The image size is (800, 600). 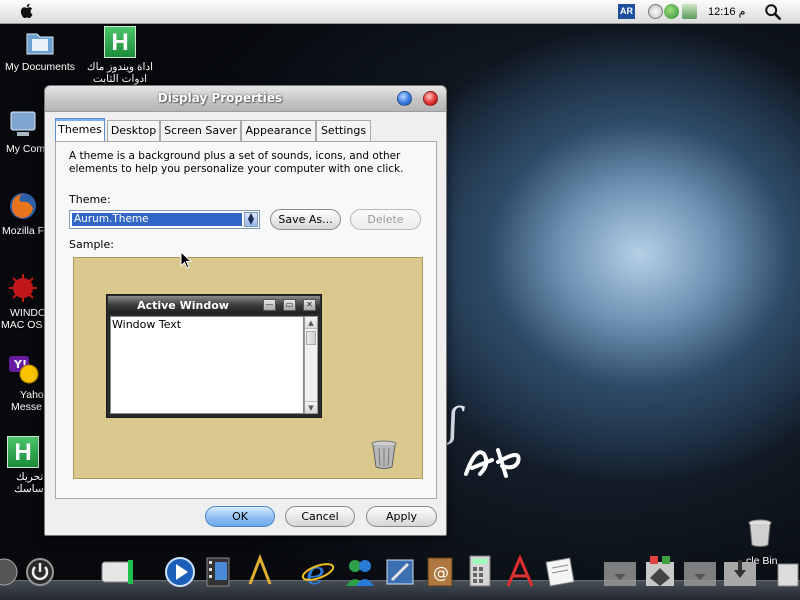 What do you see at coordinates (90, 199) in the screenshot?
I see `theme-label: Theme:` at bounding box center [90, 199].